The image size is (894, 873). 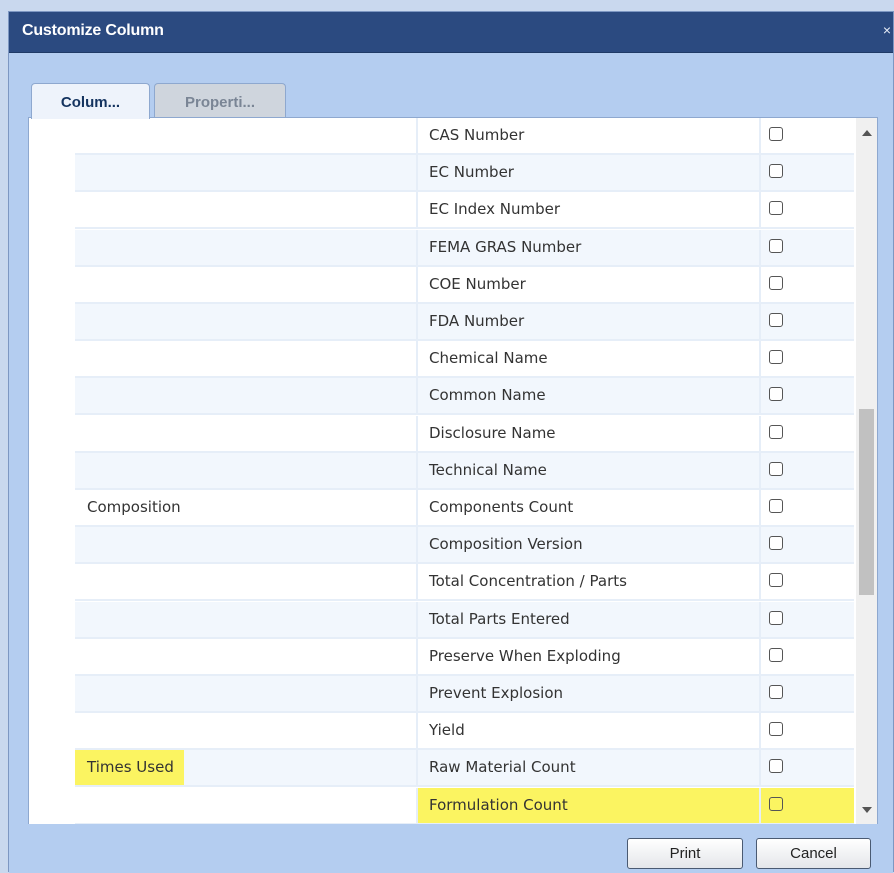 I want to click on cancel-button: Cancel, so click(x=813, y=853).